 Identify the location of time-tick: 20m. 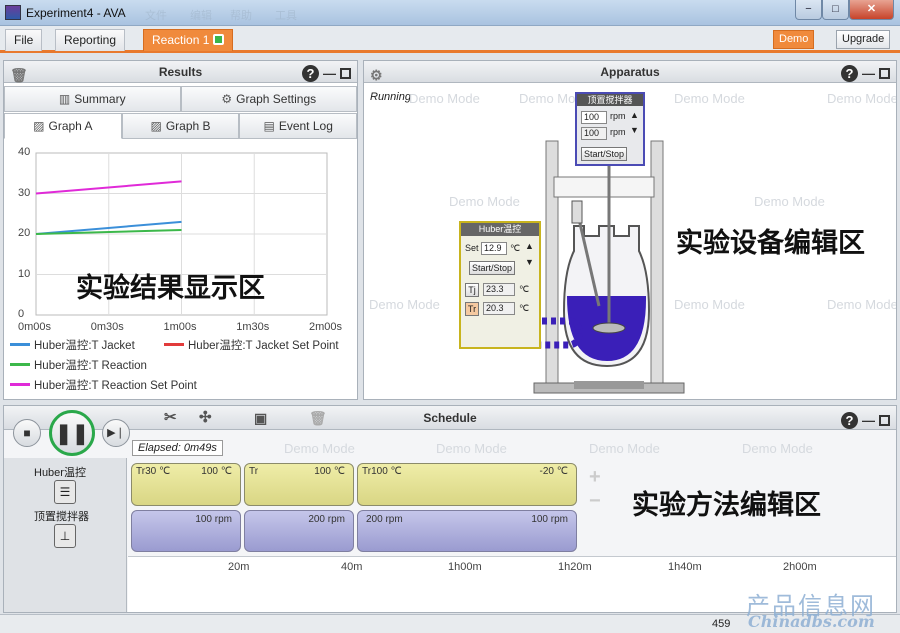
(239, 567).